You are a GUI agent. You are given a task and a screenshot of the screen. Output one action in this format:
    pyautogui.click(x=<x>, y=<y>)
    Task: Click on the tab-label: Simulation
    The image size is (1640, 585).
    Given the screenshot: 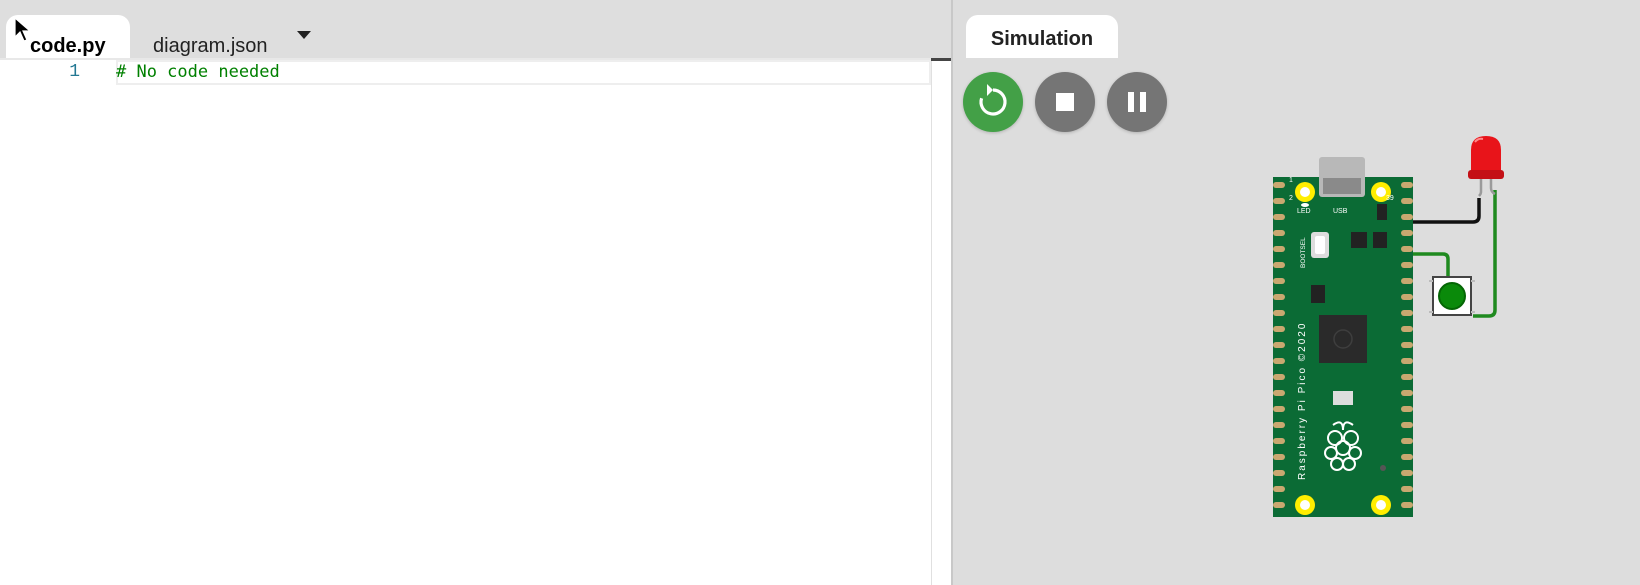 What is the action you would take?
    pyautogui.click(x=1042, y=39)
    